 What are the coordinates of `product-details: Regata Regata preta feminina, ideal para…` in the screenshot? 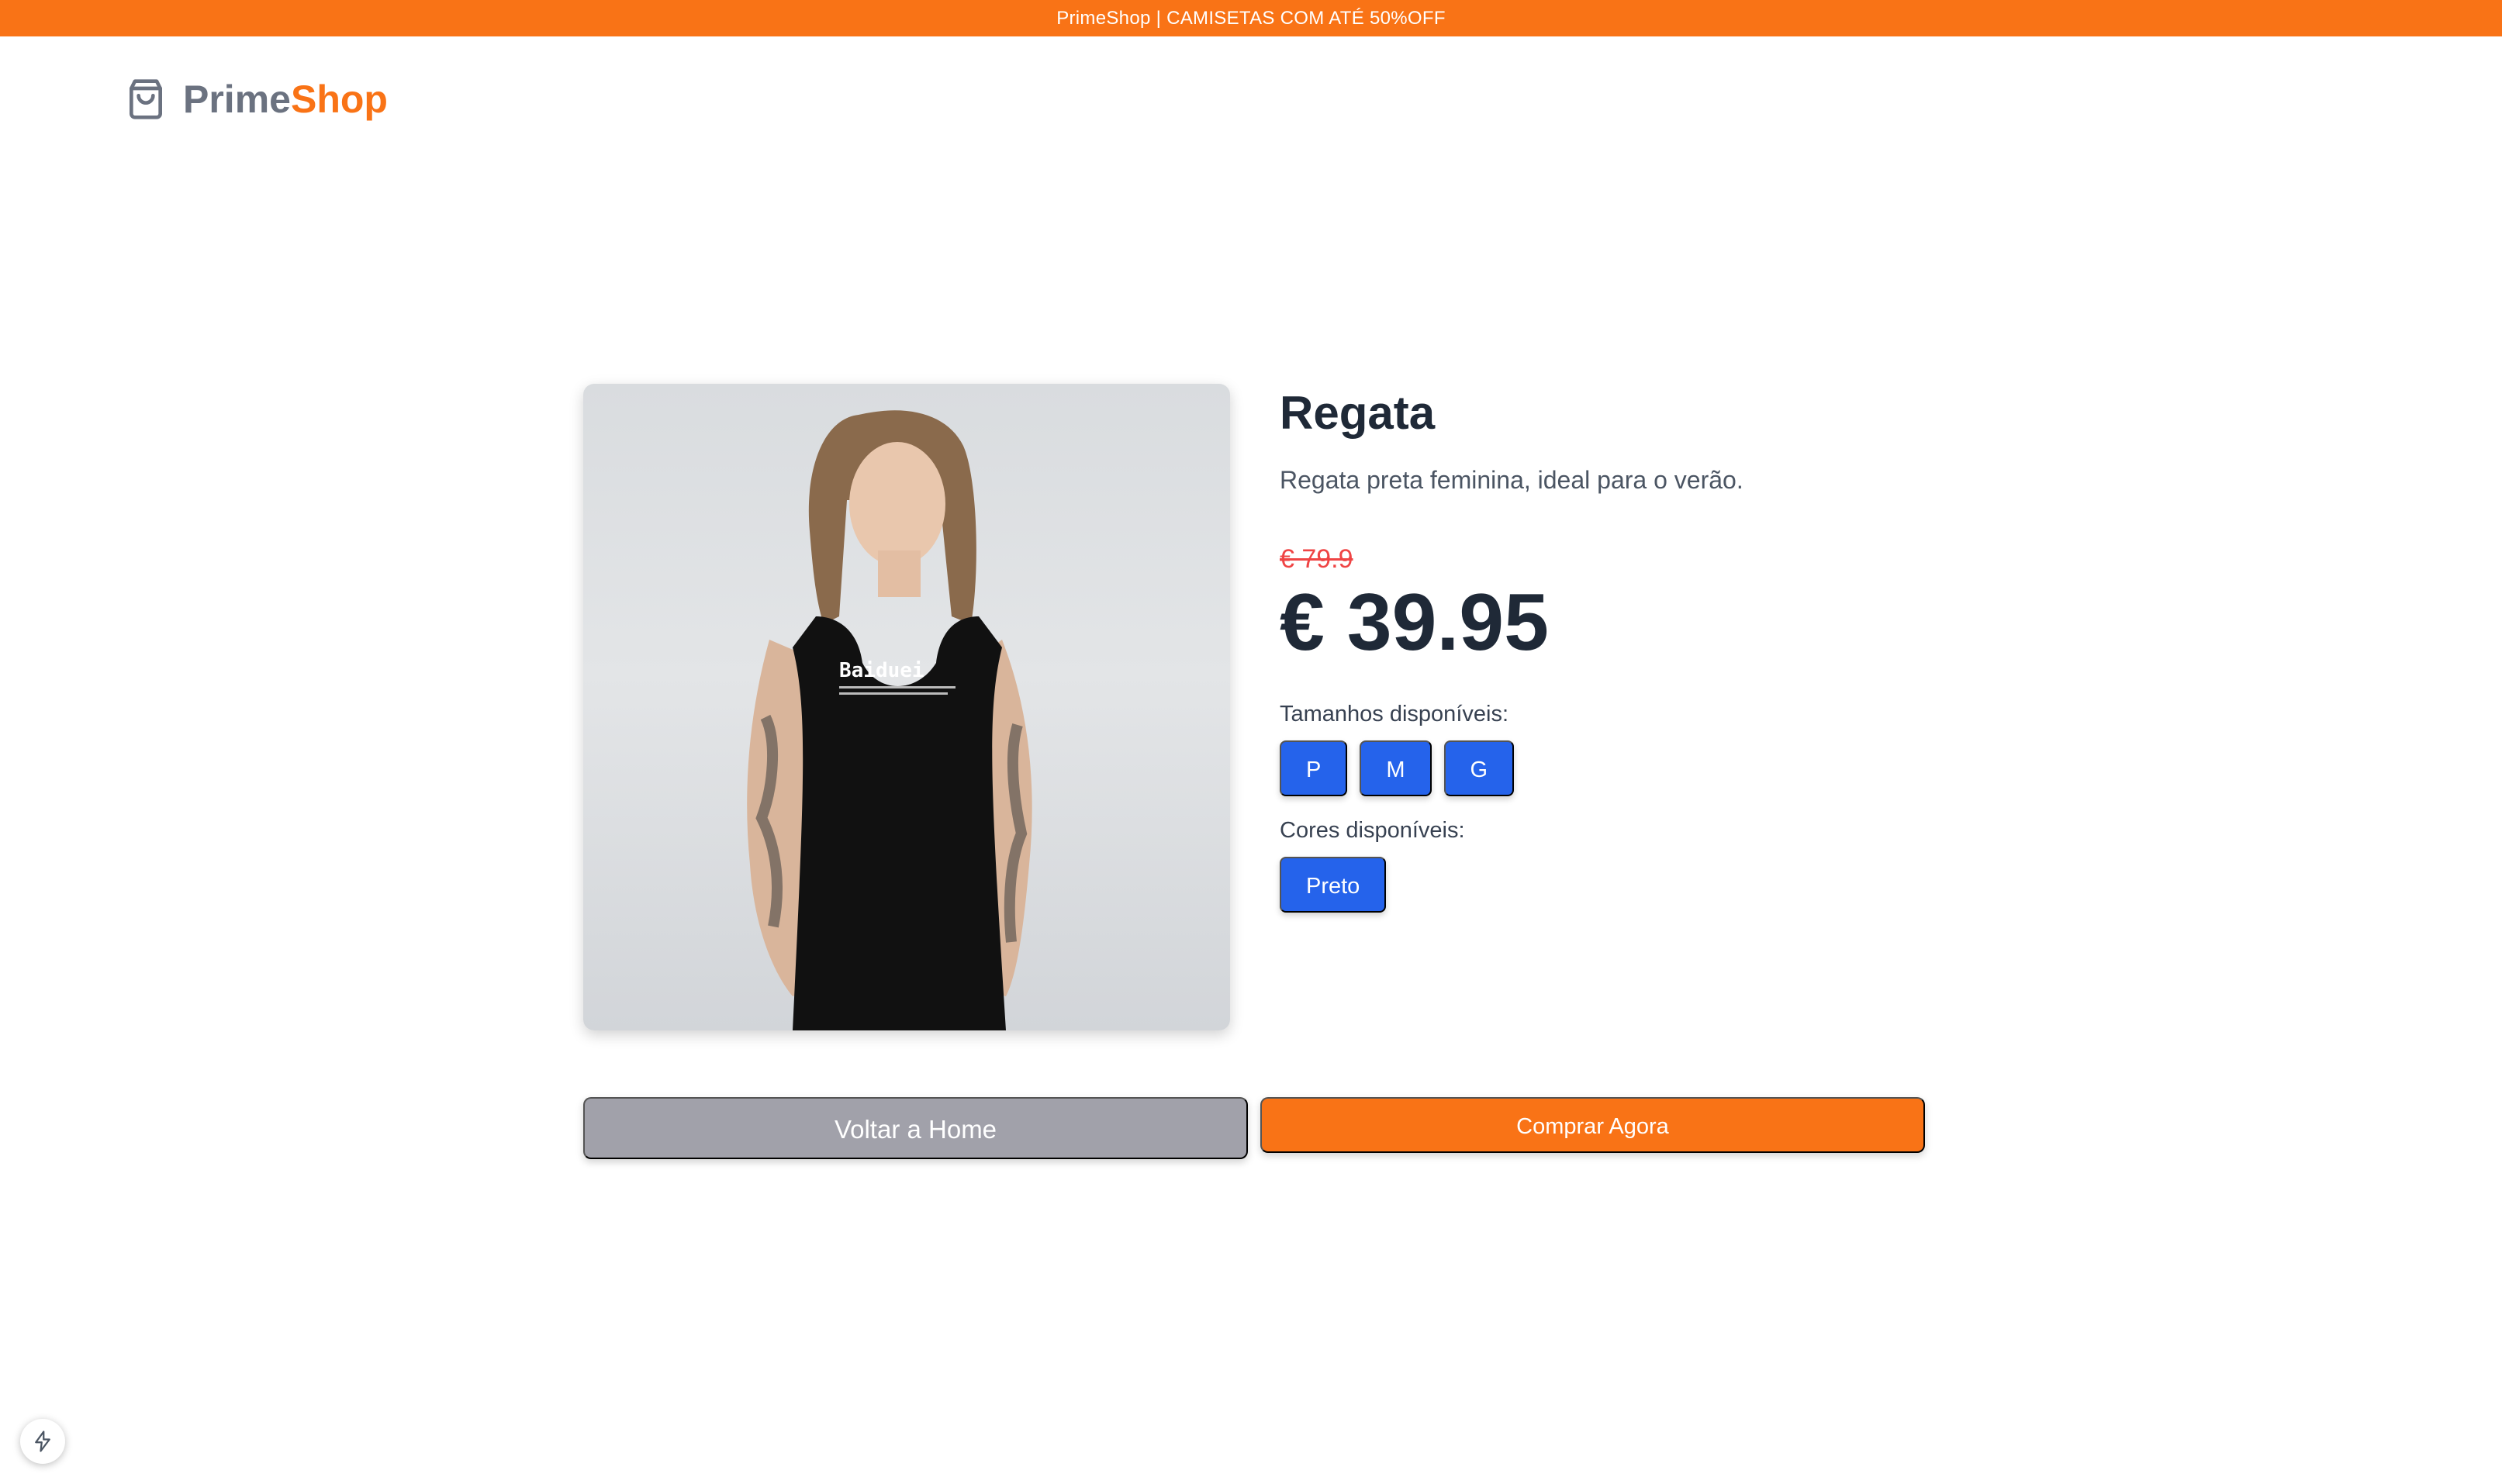 It's located at (1629, 648).